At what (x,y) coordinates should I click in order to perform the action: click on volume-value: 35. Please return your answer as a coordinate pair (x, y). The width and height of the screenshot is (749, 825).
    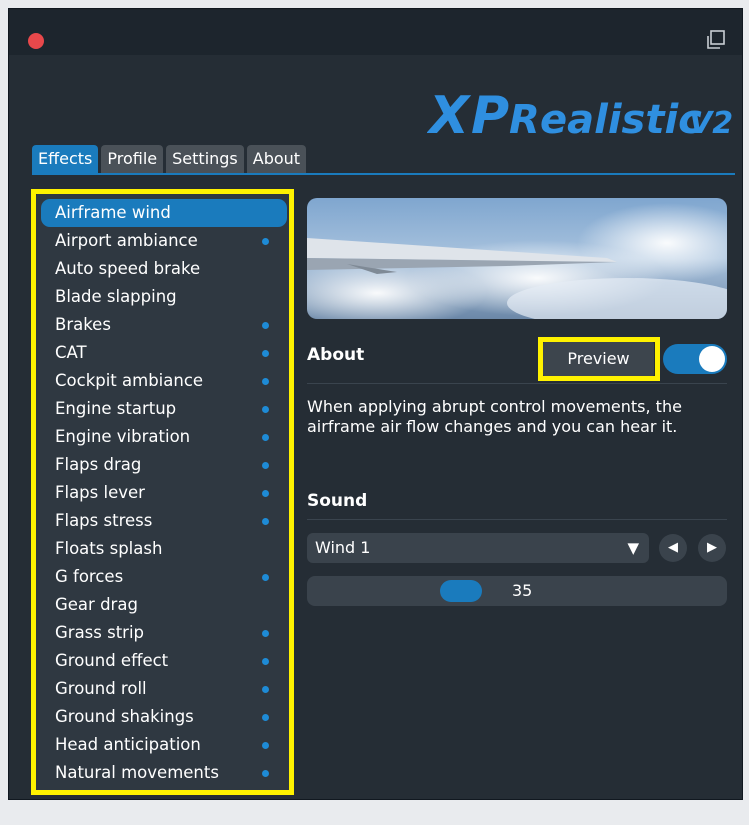
    Looking at the image, I should click on (522, 590).